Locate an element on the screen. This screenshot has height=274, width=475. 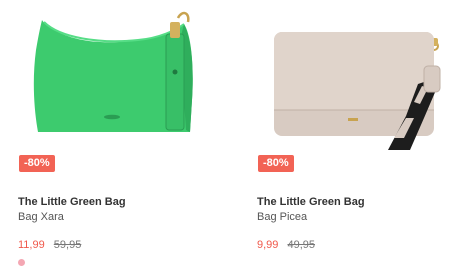
price-row: 9,99 49,95 is located at coordinates (286, 245).